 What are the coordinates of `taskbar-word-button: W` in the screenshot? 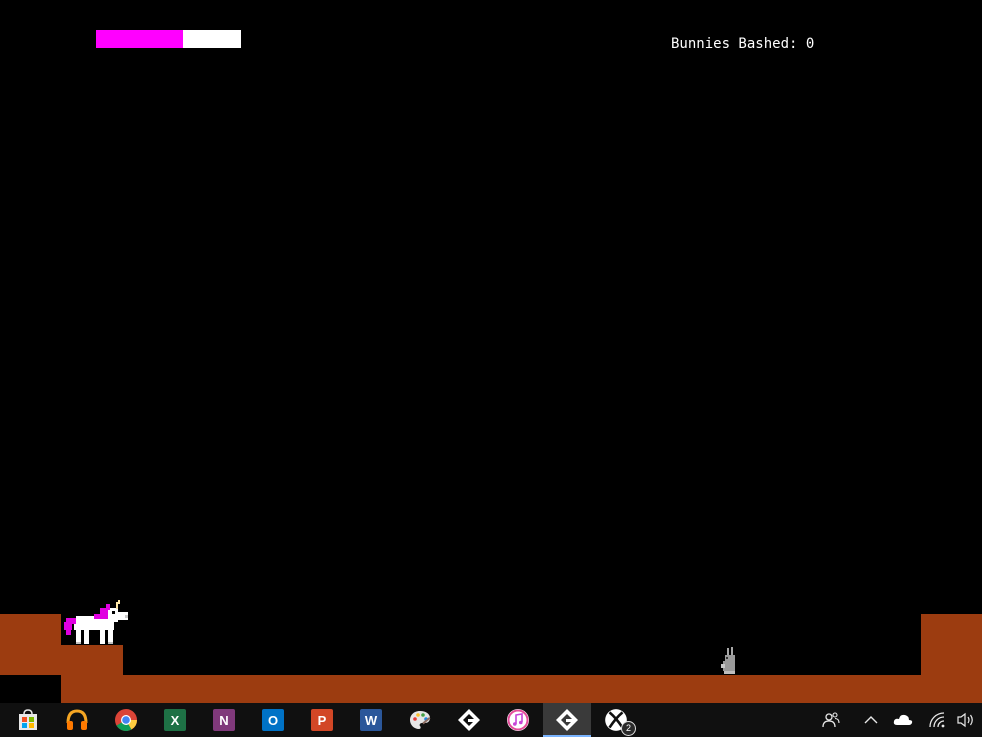 It's located at (371, 720).